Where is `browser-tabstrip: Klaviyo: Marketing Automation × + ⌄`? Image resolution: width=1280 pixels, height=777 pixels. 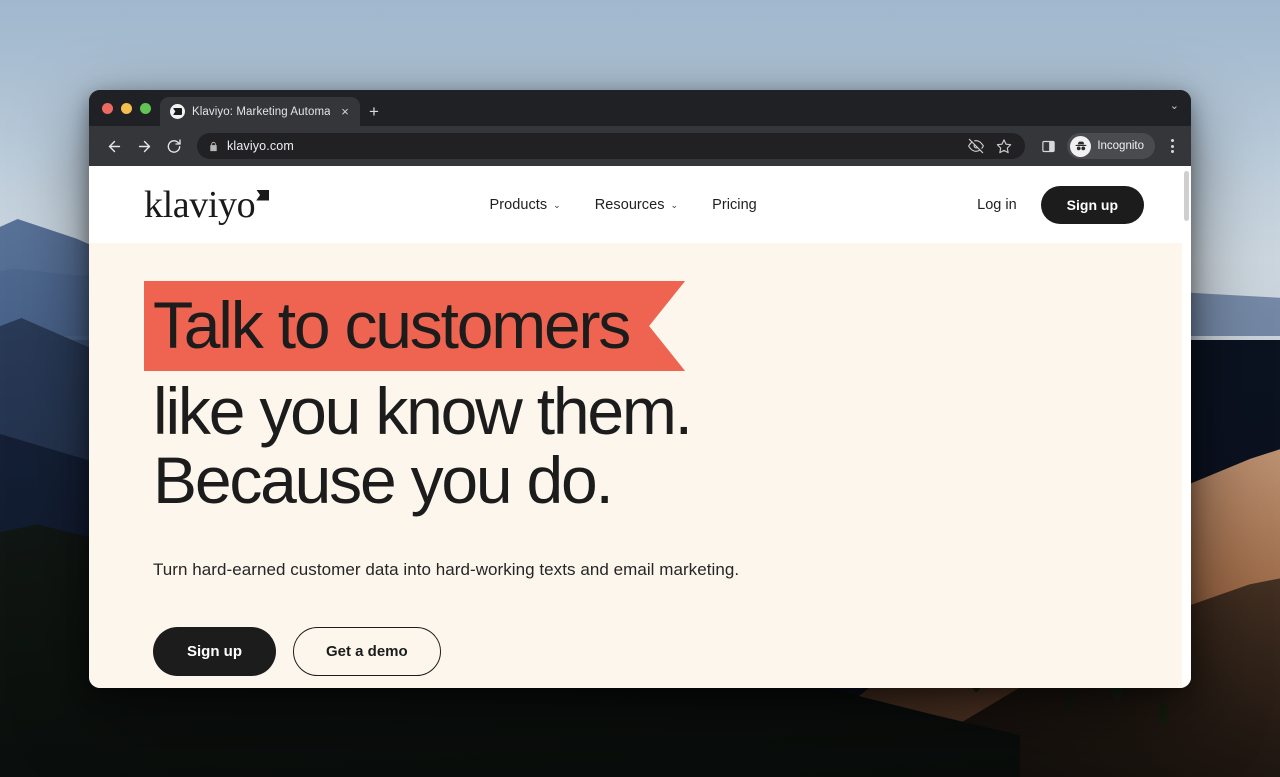 browser-tabstrip: Klaviyo: Marketing Automation × + ⌄ is located at coordinates (640, 108).